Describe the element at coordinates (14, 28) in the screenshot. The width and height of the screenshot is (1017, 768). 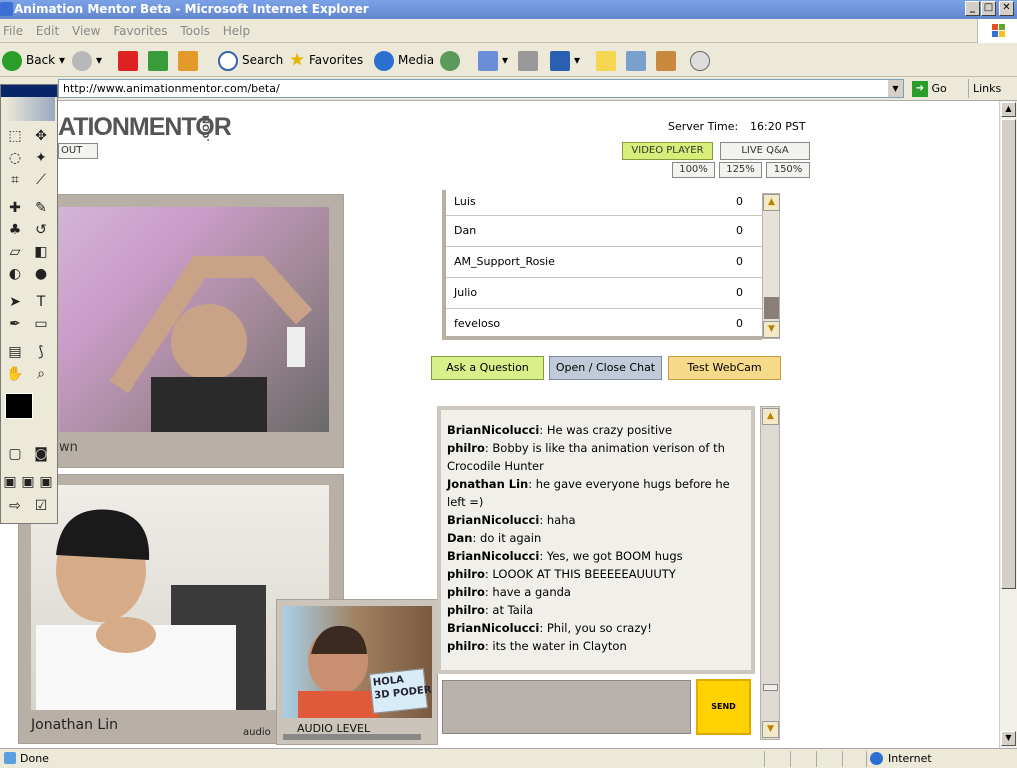
I see `menu-file: File` at that location.